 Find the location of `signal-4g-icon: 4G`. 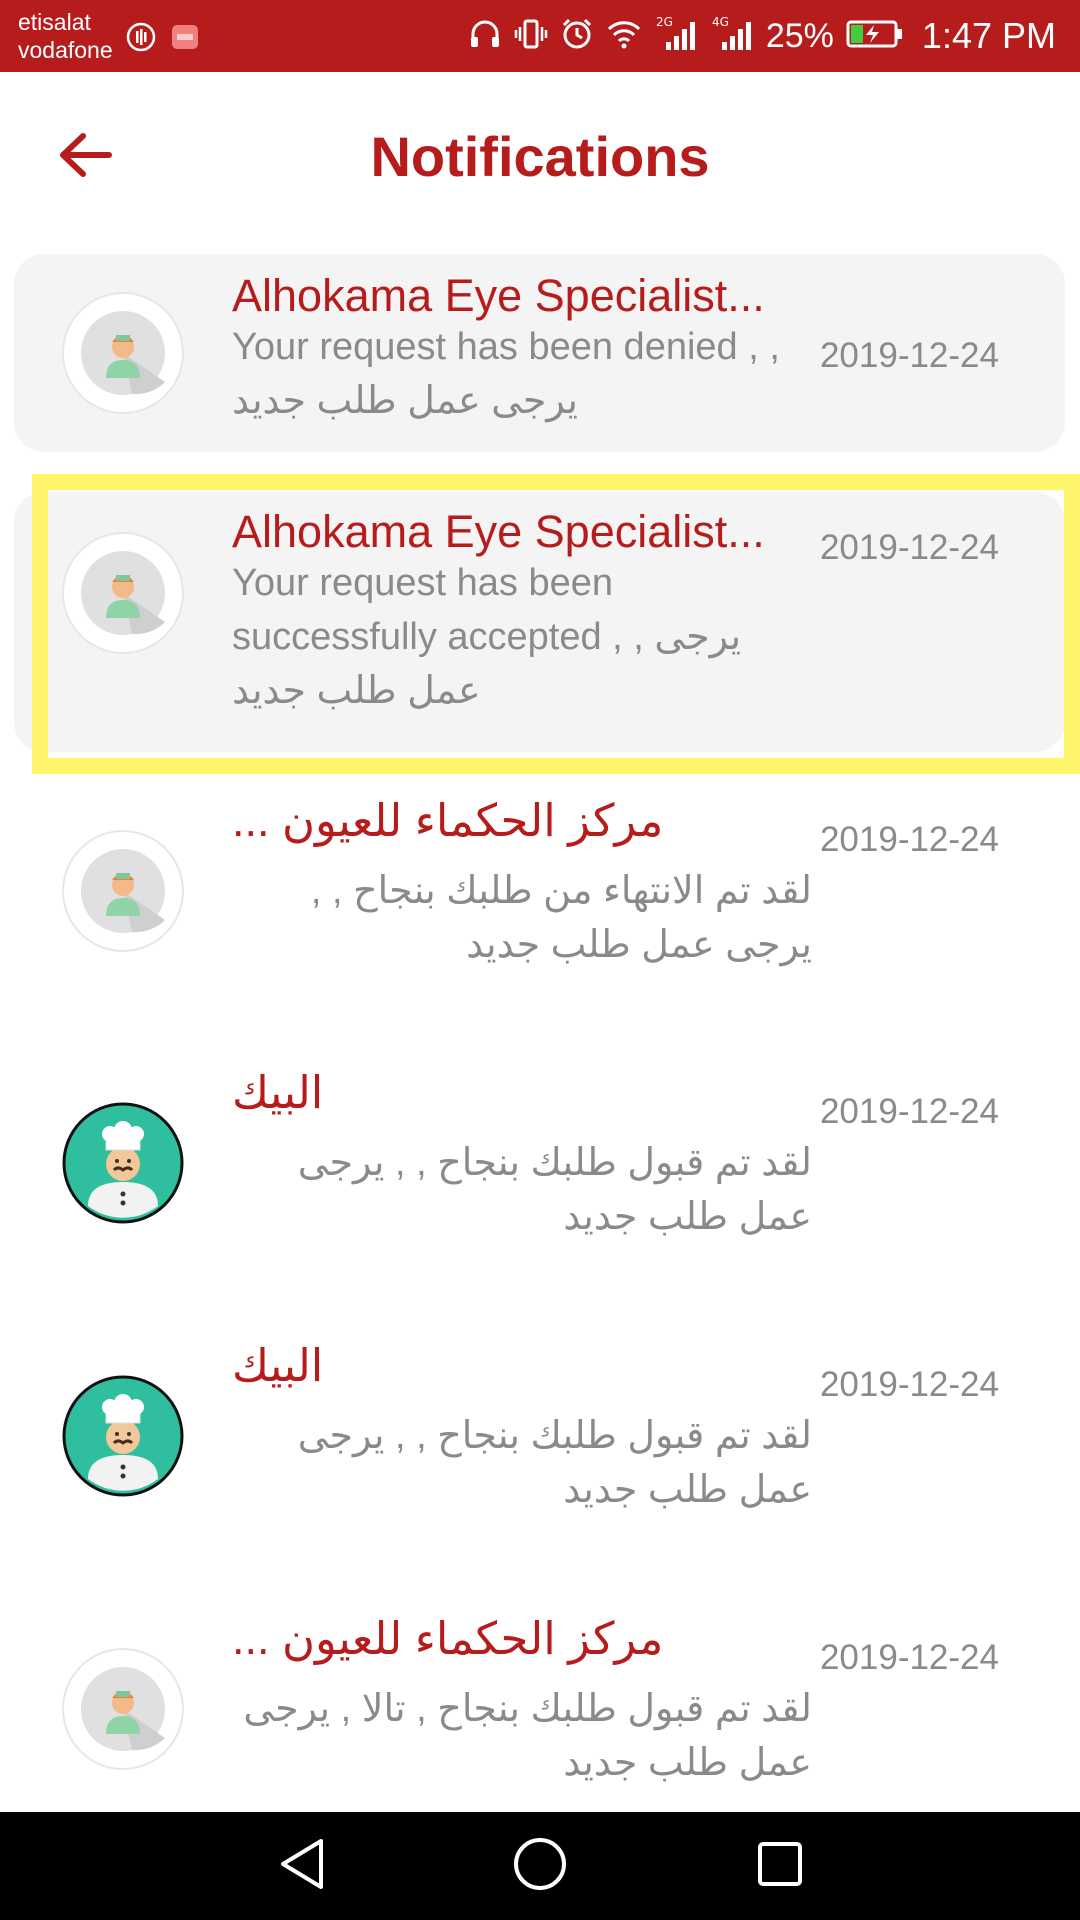

signal-4g-icon: 4G is located at coordinates (732, 36).